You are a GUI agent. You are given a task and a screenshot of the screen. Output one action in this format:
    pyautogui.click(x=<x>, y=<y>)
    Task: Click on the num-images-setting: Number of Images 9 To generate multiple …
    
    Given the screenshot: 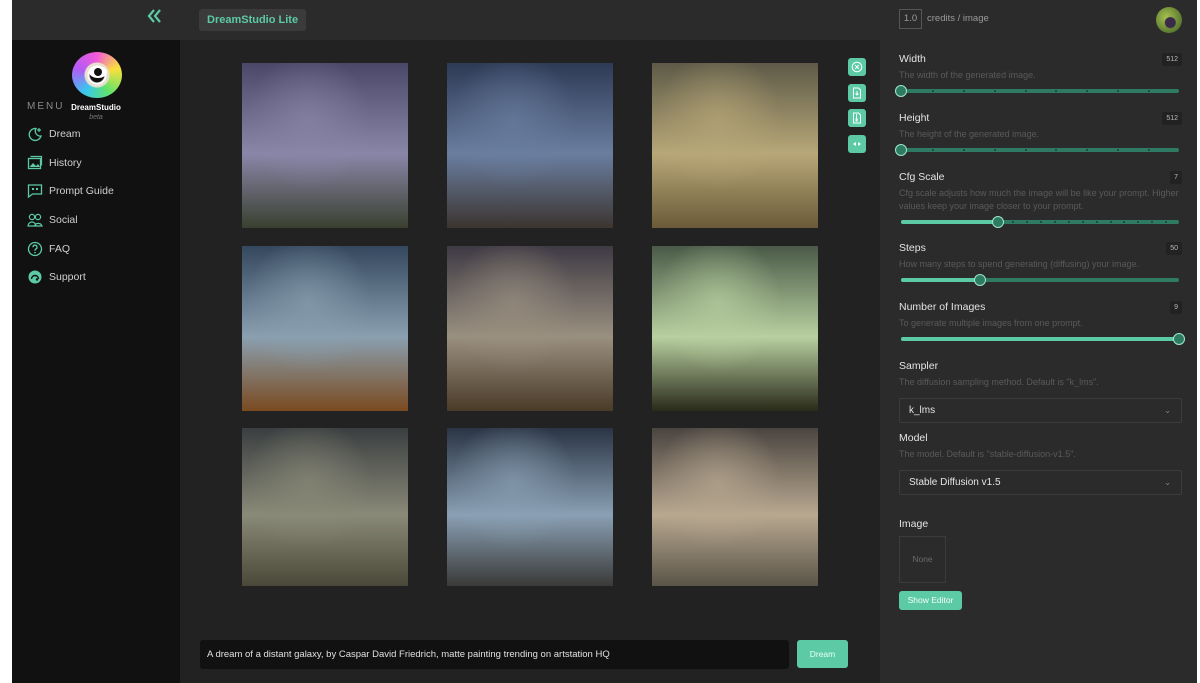 What is the action you would take?
    pyautogui.click(x=1042, y=323)
    